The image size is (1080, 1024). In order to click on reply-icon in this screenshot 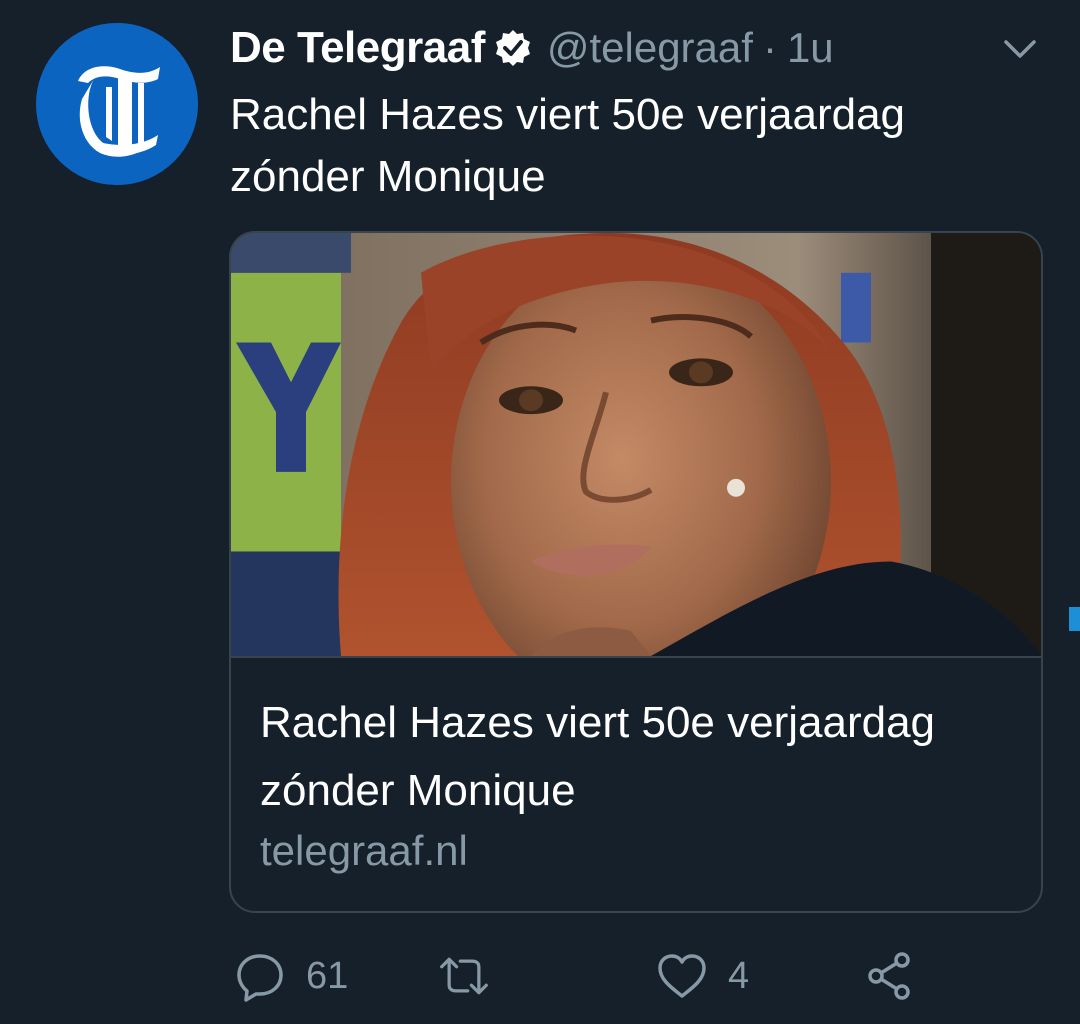, I will do `click(260, 976)`.